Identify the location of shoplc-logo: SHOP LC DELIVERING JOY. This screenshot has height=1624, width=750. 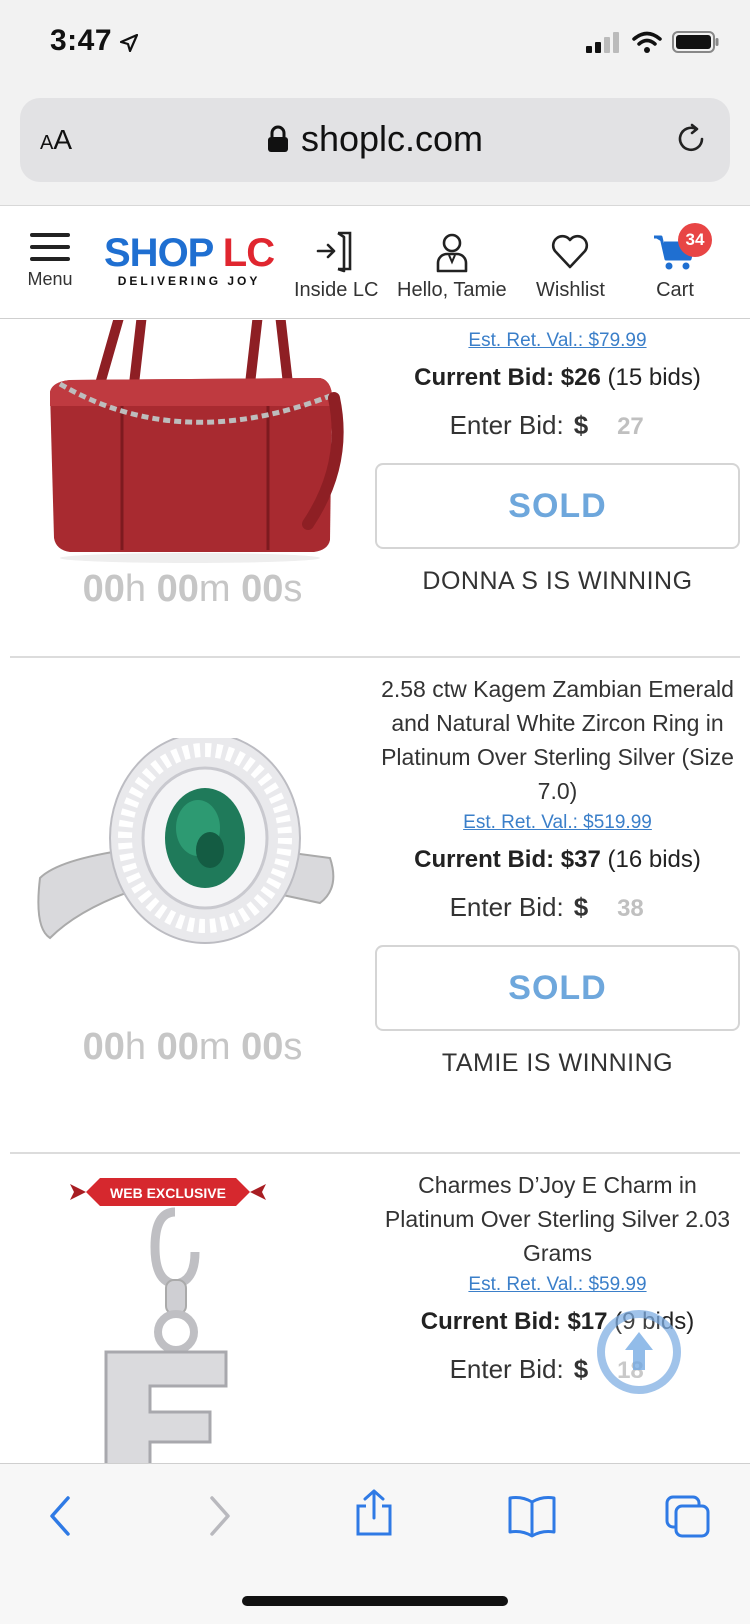
(189, 259).